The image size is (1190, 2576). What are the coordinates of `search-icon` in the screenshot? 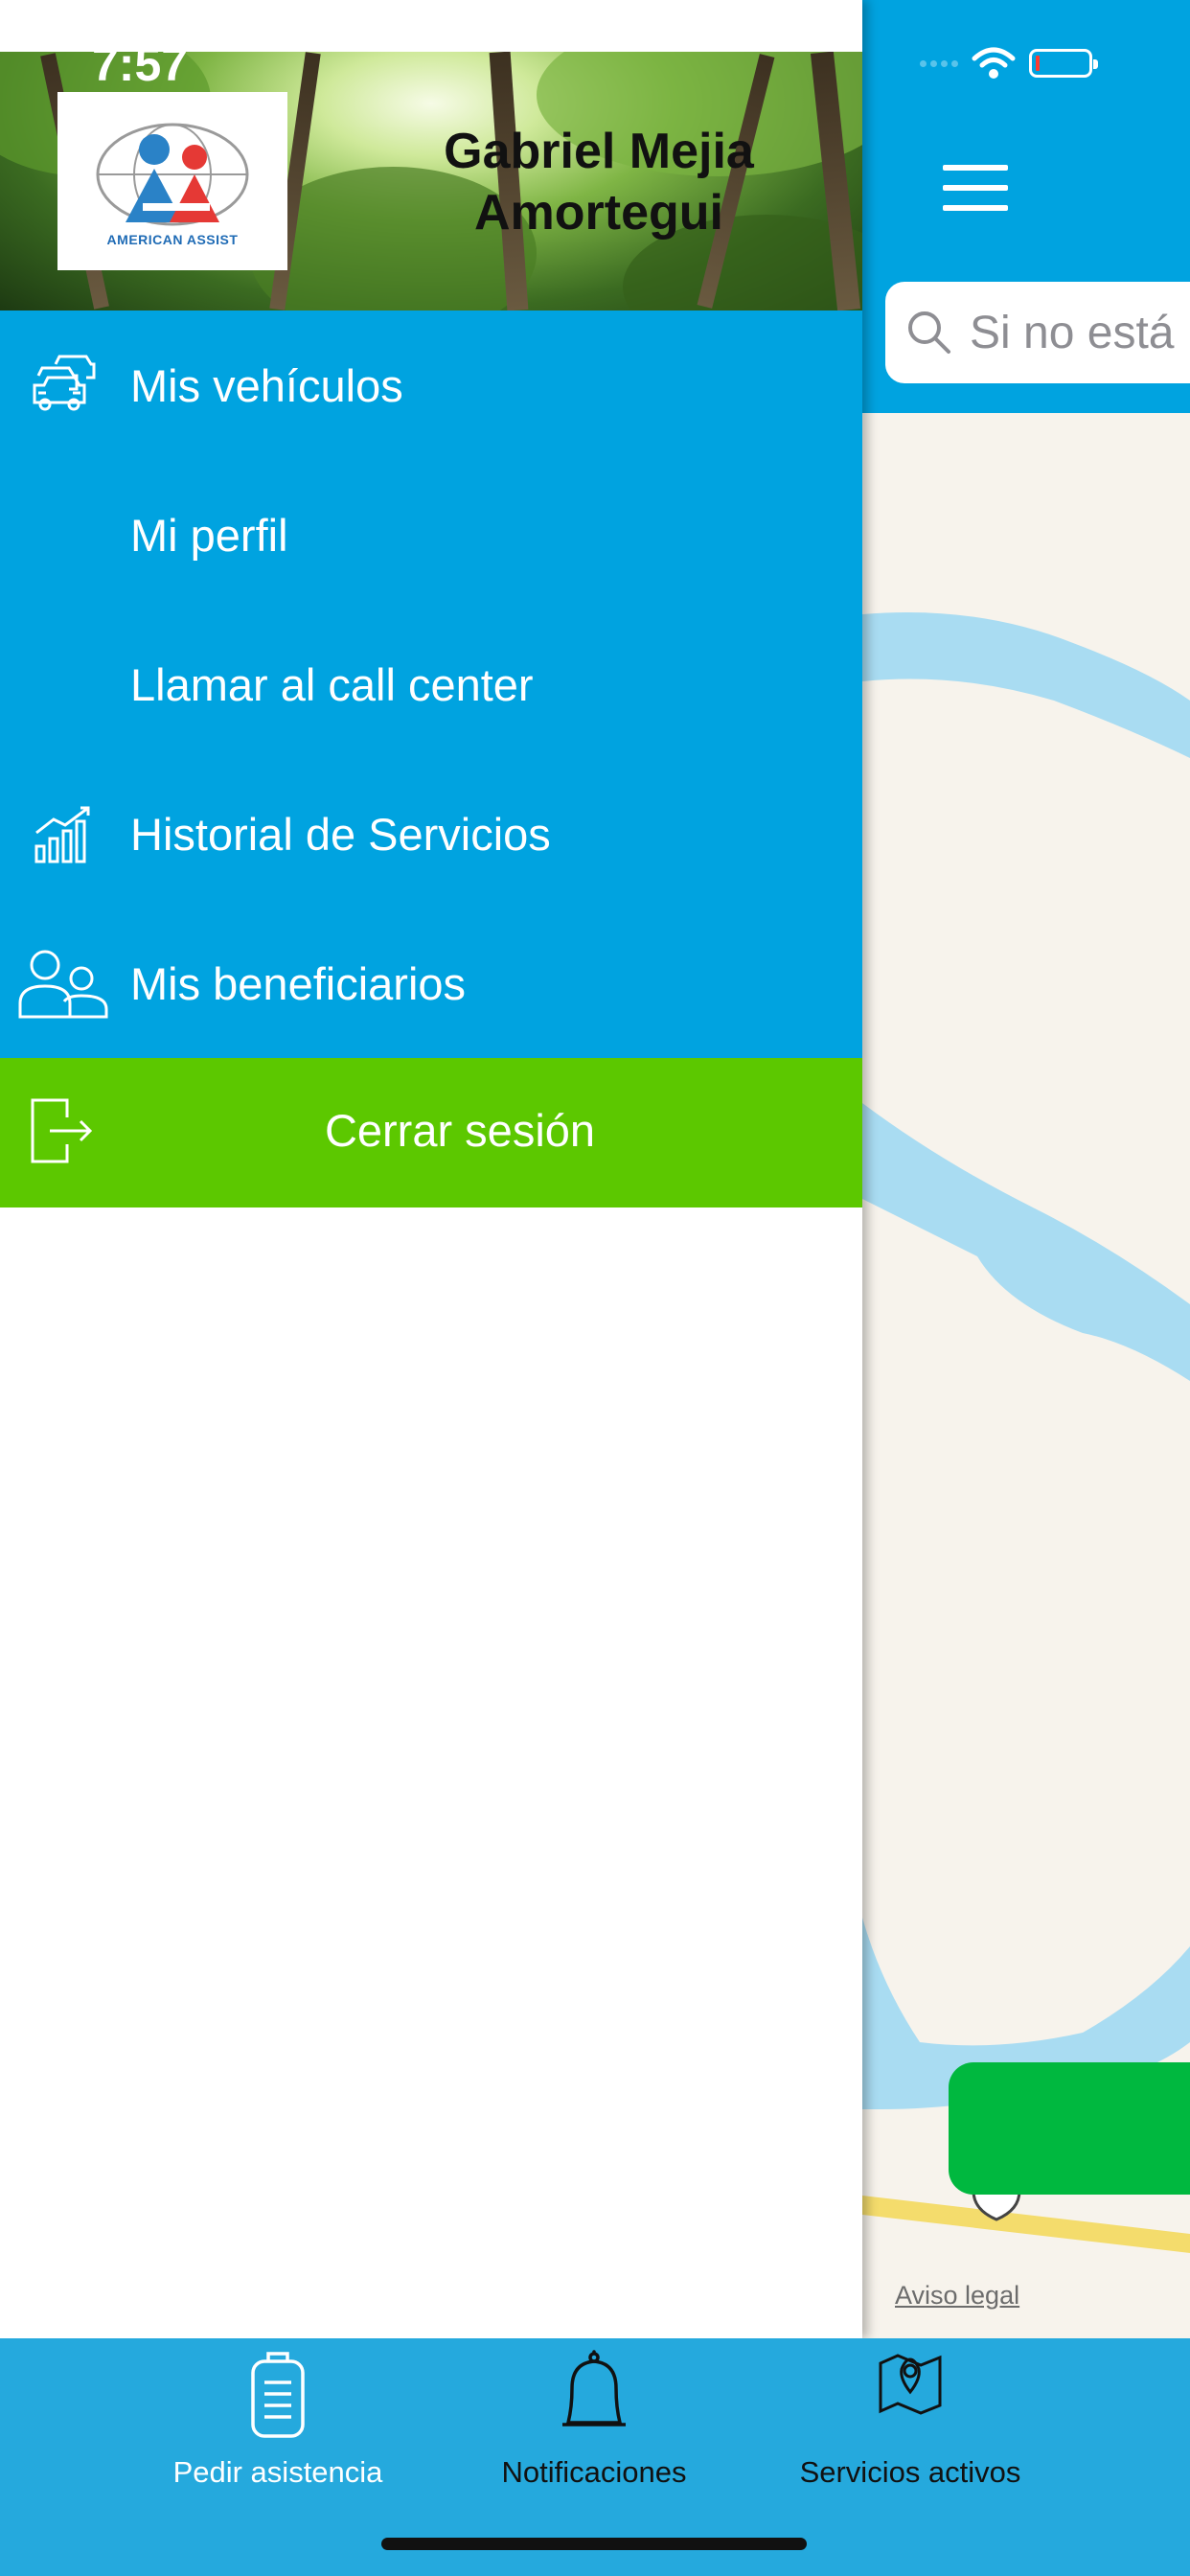 It's located at (929, 332).